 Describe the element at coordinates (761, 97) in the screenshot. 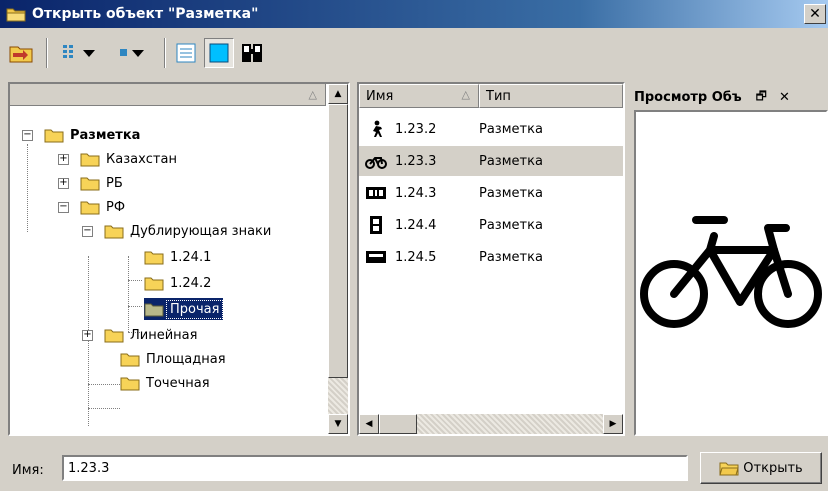

I see `restore-icon: 🗗` at that location.